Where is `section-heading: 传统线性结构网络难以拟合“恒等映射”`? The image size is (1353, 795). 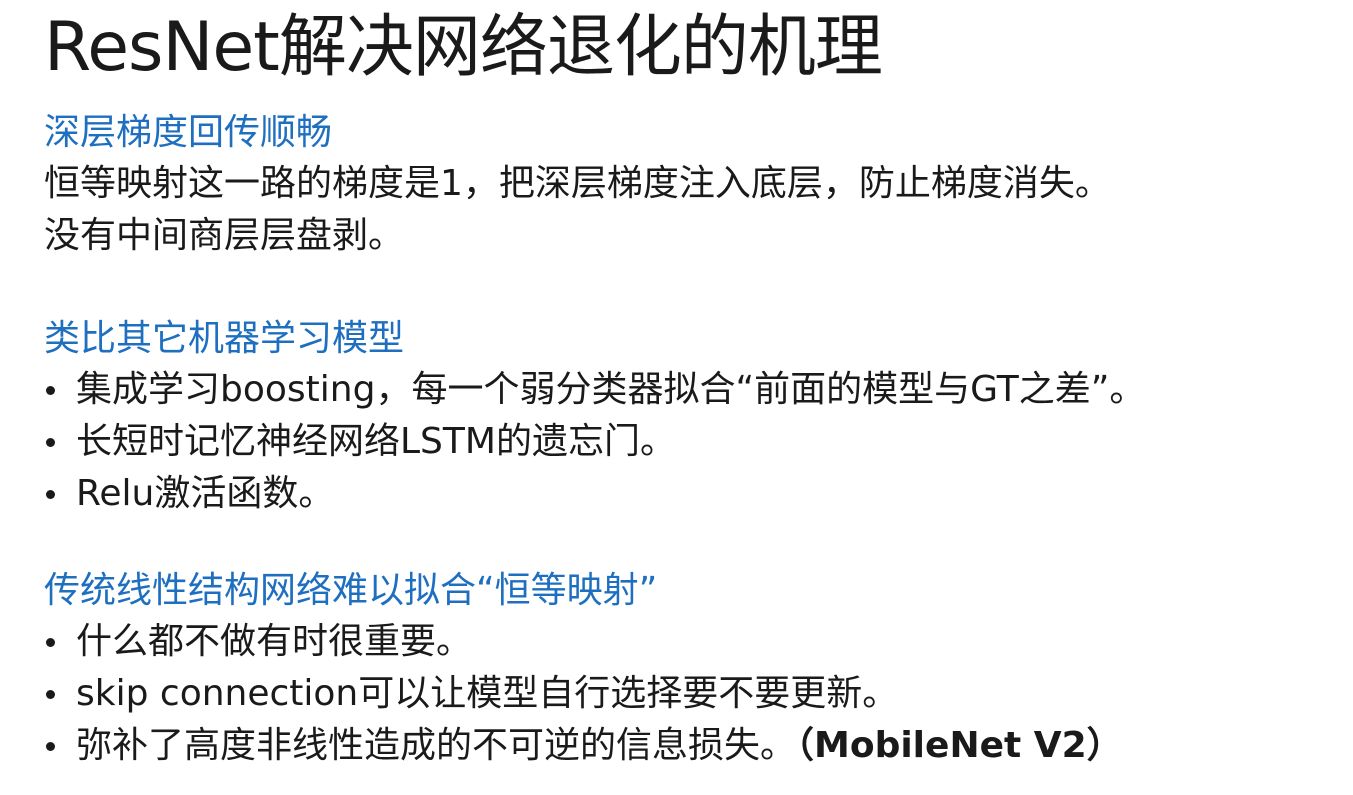 section-heading: 传统线性结构网络难以拟合“恒等映射” is located at coordinates (351, 590).